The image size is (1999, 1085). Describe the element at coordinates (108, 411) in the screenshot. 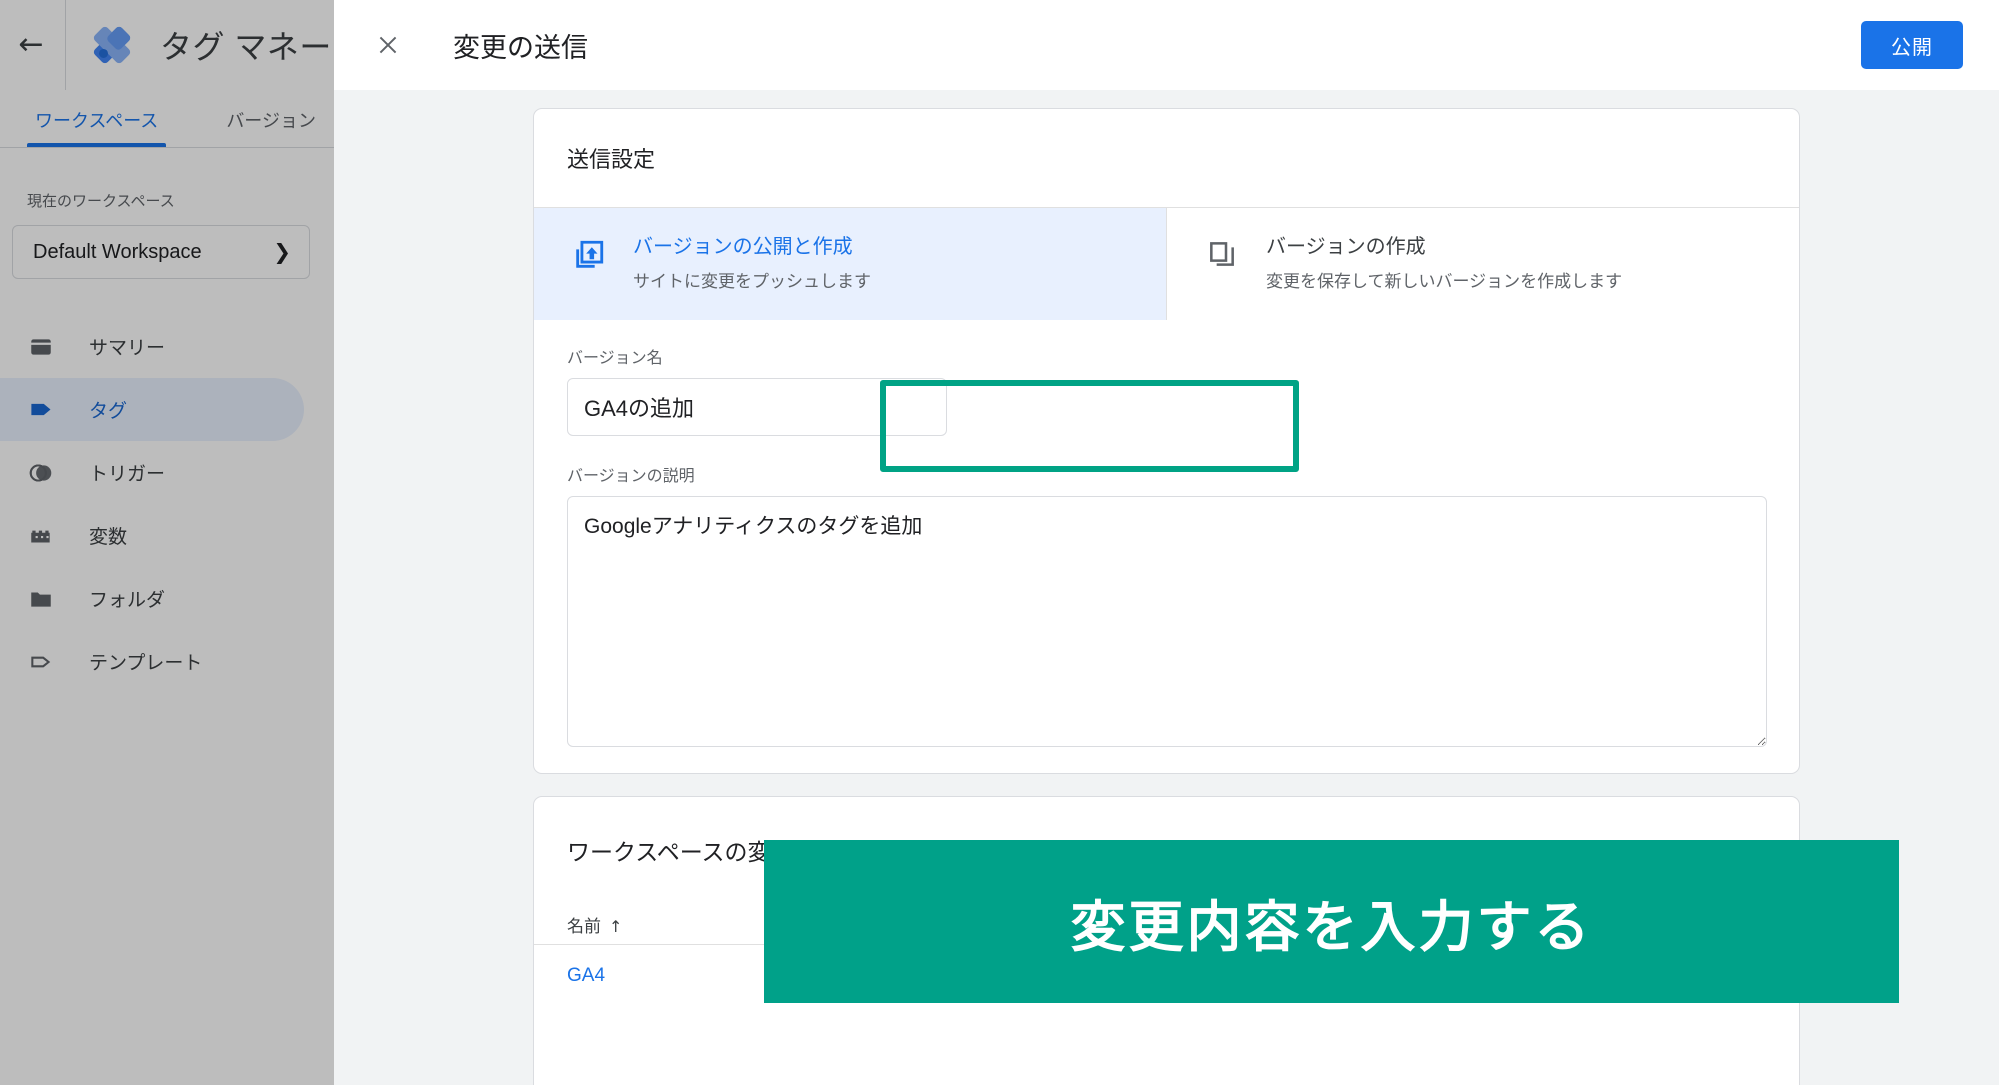

I see `sidebar-item-tags-label: タグ` at that location.